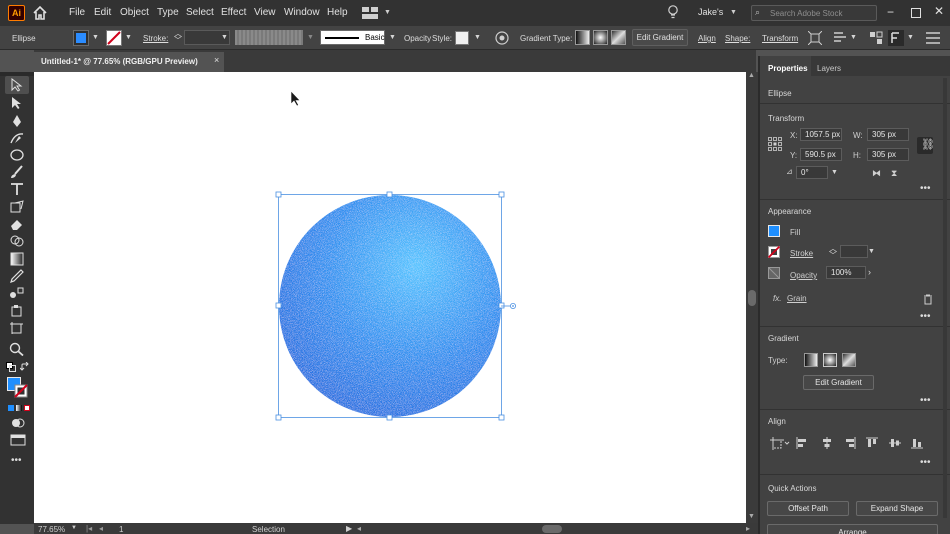  What do you see at coordinates (780, 443) in the screenshot?
I see `align-to-icon` at bounding box center [780, 443].